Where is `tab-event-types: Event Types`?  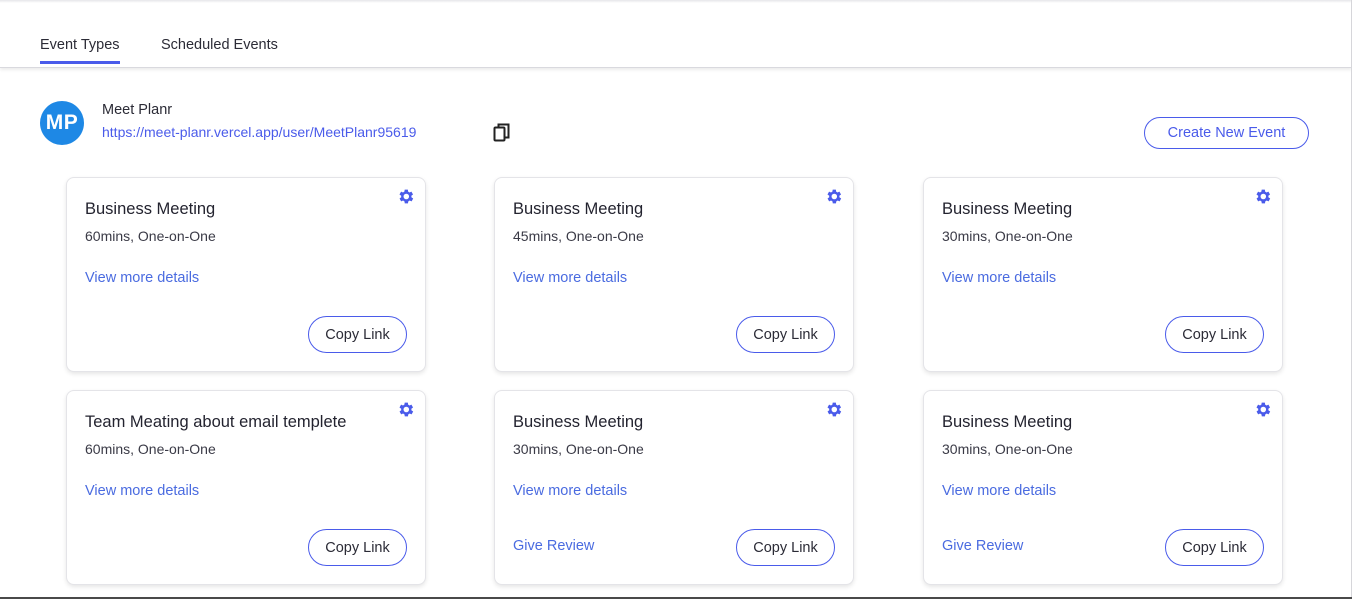 tab-event-types: Event Types is located at coordinates (80, 50).